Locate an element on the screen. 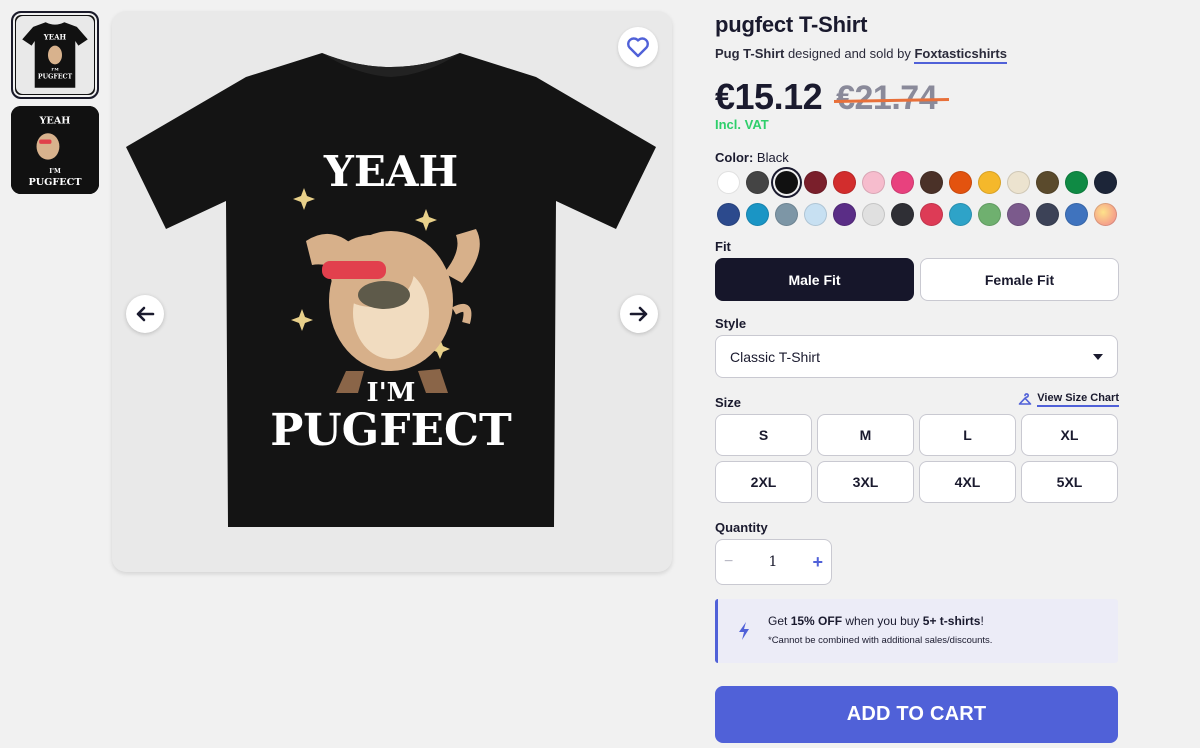  quantity-value: 1 is located at coordinates (772, 562).